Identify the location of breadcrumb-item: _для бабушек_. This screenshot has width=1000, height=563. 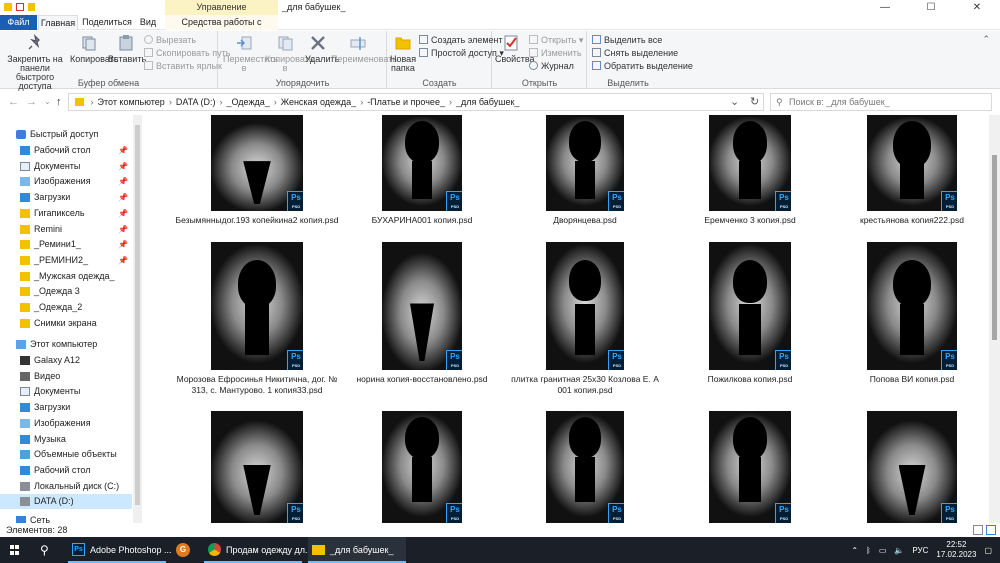
(487, 102).